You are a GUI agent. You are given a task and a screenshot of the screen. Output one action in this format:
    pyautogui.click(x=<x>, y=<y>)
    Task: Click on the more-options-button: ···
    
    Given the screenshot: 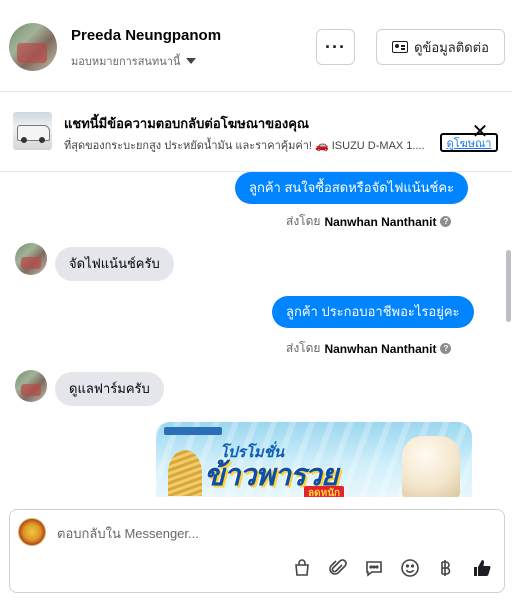 What is the action you would take?
    pyautogui.click(x=335, y=47)
    